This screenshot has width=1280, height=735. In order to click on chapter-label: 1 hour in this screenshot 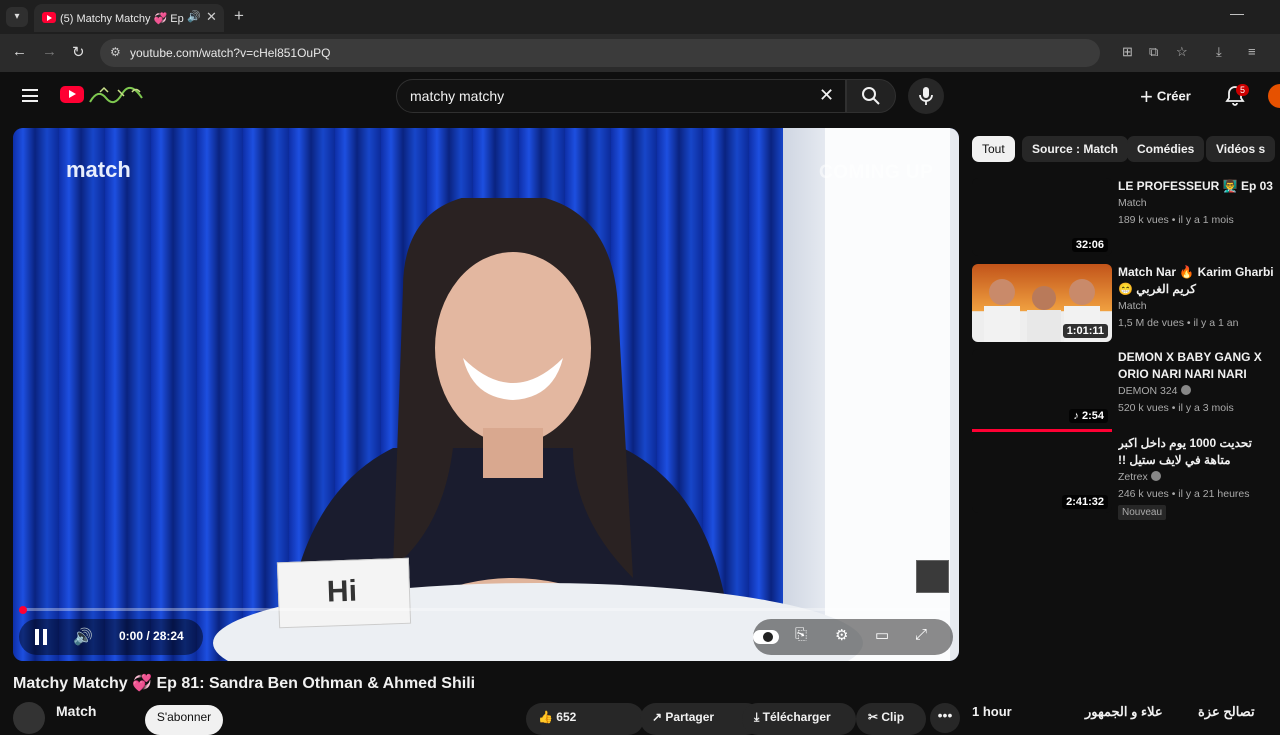, I will do `click(992, 711)`.